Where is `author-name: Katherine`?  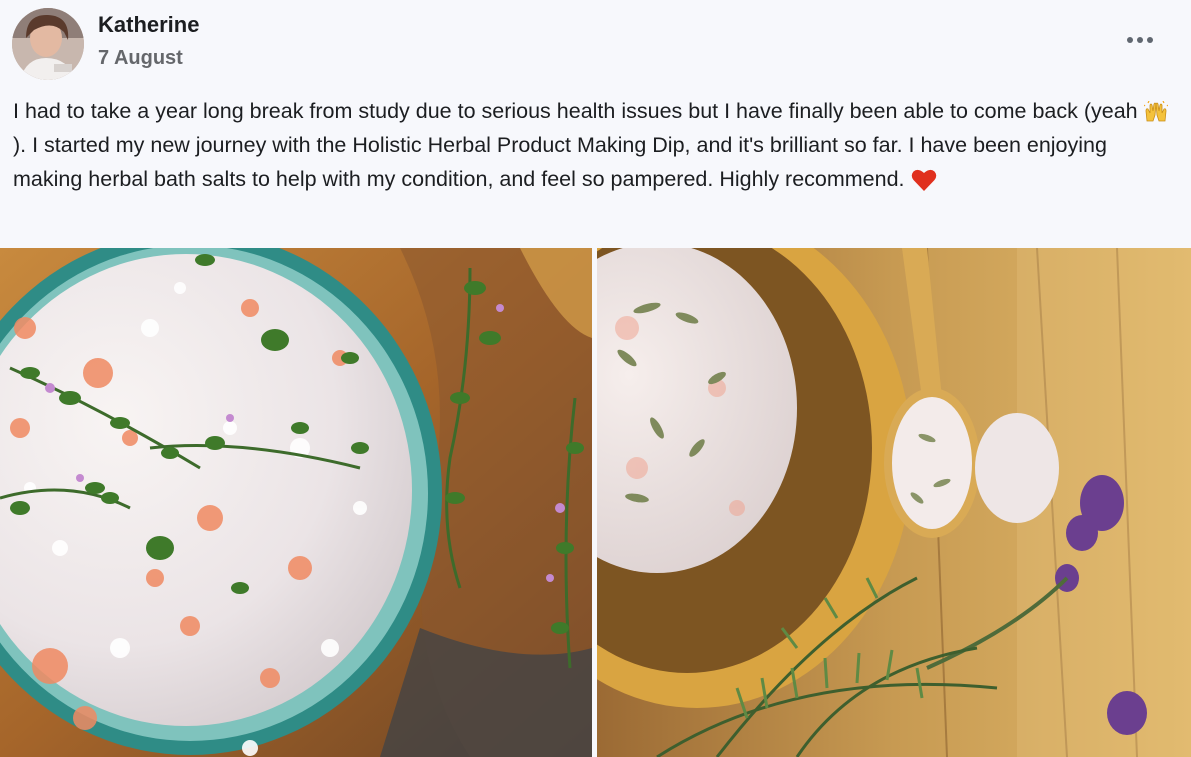
author-name: Katherine is located at coordinates (148, 25).